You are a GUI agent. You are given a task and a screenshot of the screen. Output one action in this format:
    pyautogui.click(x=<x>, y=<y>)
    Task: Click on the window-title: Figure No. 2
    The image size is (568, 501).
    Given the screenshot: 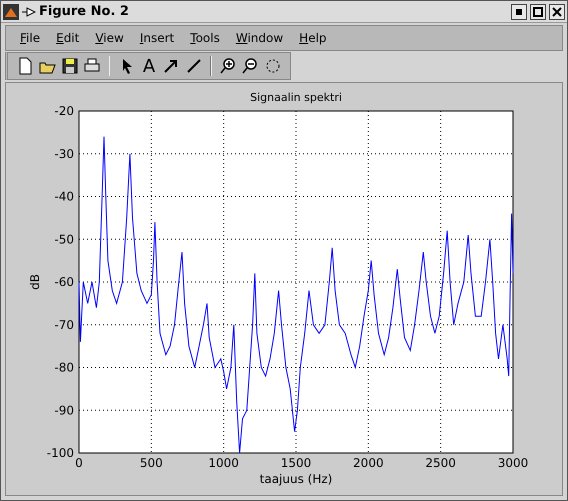 What is the action you would take?
    pyautogui.click(x=84, y=11)
    